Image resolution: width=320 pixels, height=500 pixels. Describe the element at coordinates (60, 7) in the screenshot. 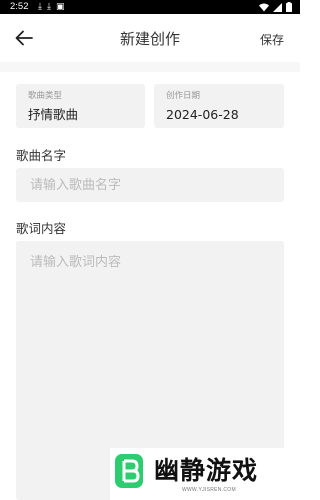

I see `notification-icon: ▣` at that location.